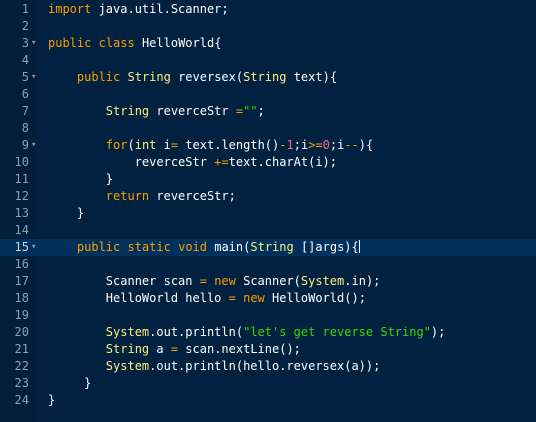  Describe the element at coordinates (192, 162) in the screenshot. I see `code-text: reverceStr +=text.charAt(i);` at that location.